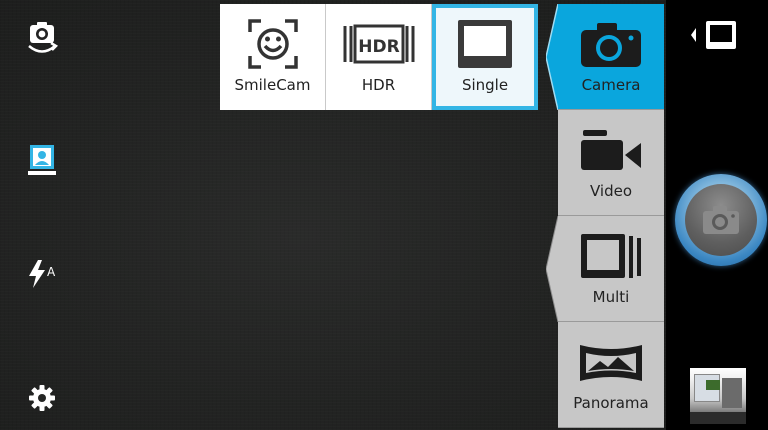 The height and width of the screenshot is (430, 768). I want to click on mode-panel-toggle-button, so click(715, 35).